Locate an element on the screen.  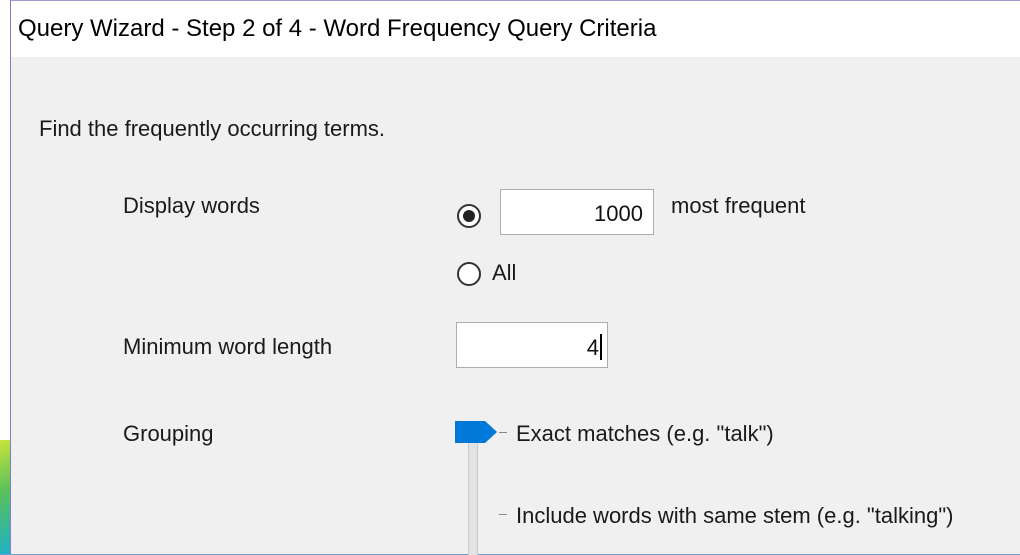
tick-exact is located at coordinates (503, 432).